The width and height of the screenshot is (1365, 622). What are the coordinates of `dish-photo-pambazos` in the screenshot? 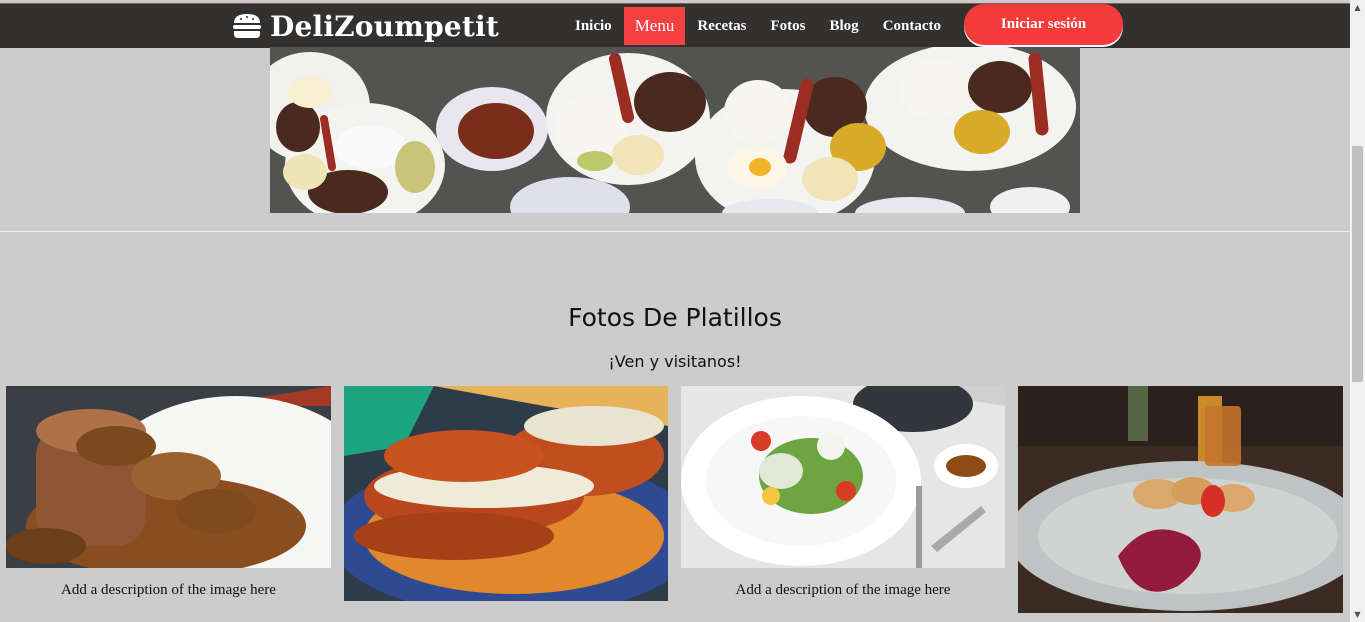 It's located at (506, 493).